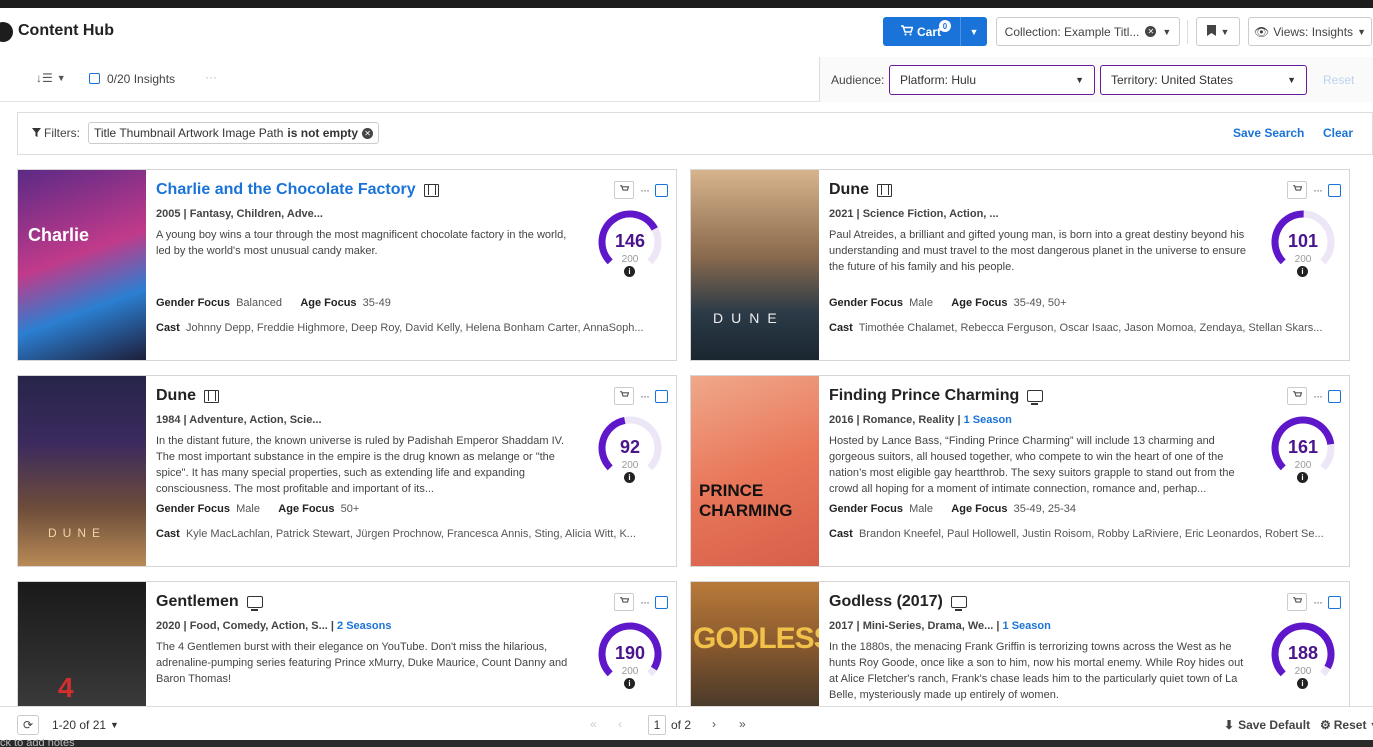  I want to click on gender-focus-label: Gender Focus, so click(193, 303).